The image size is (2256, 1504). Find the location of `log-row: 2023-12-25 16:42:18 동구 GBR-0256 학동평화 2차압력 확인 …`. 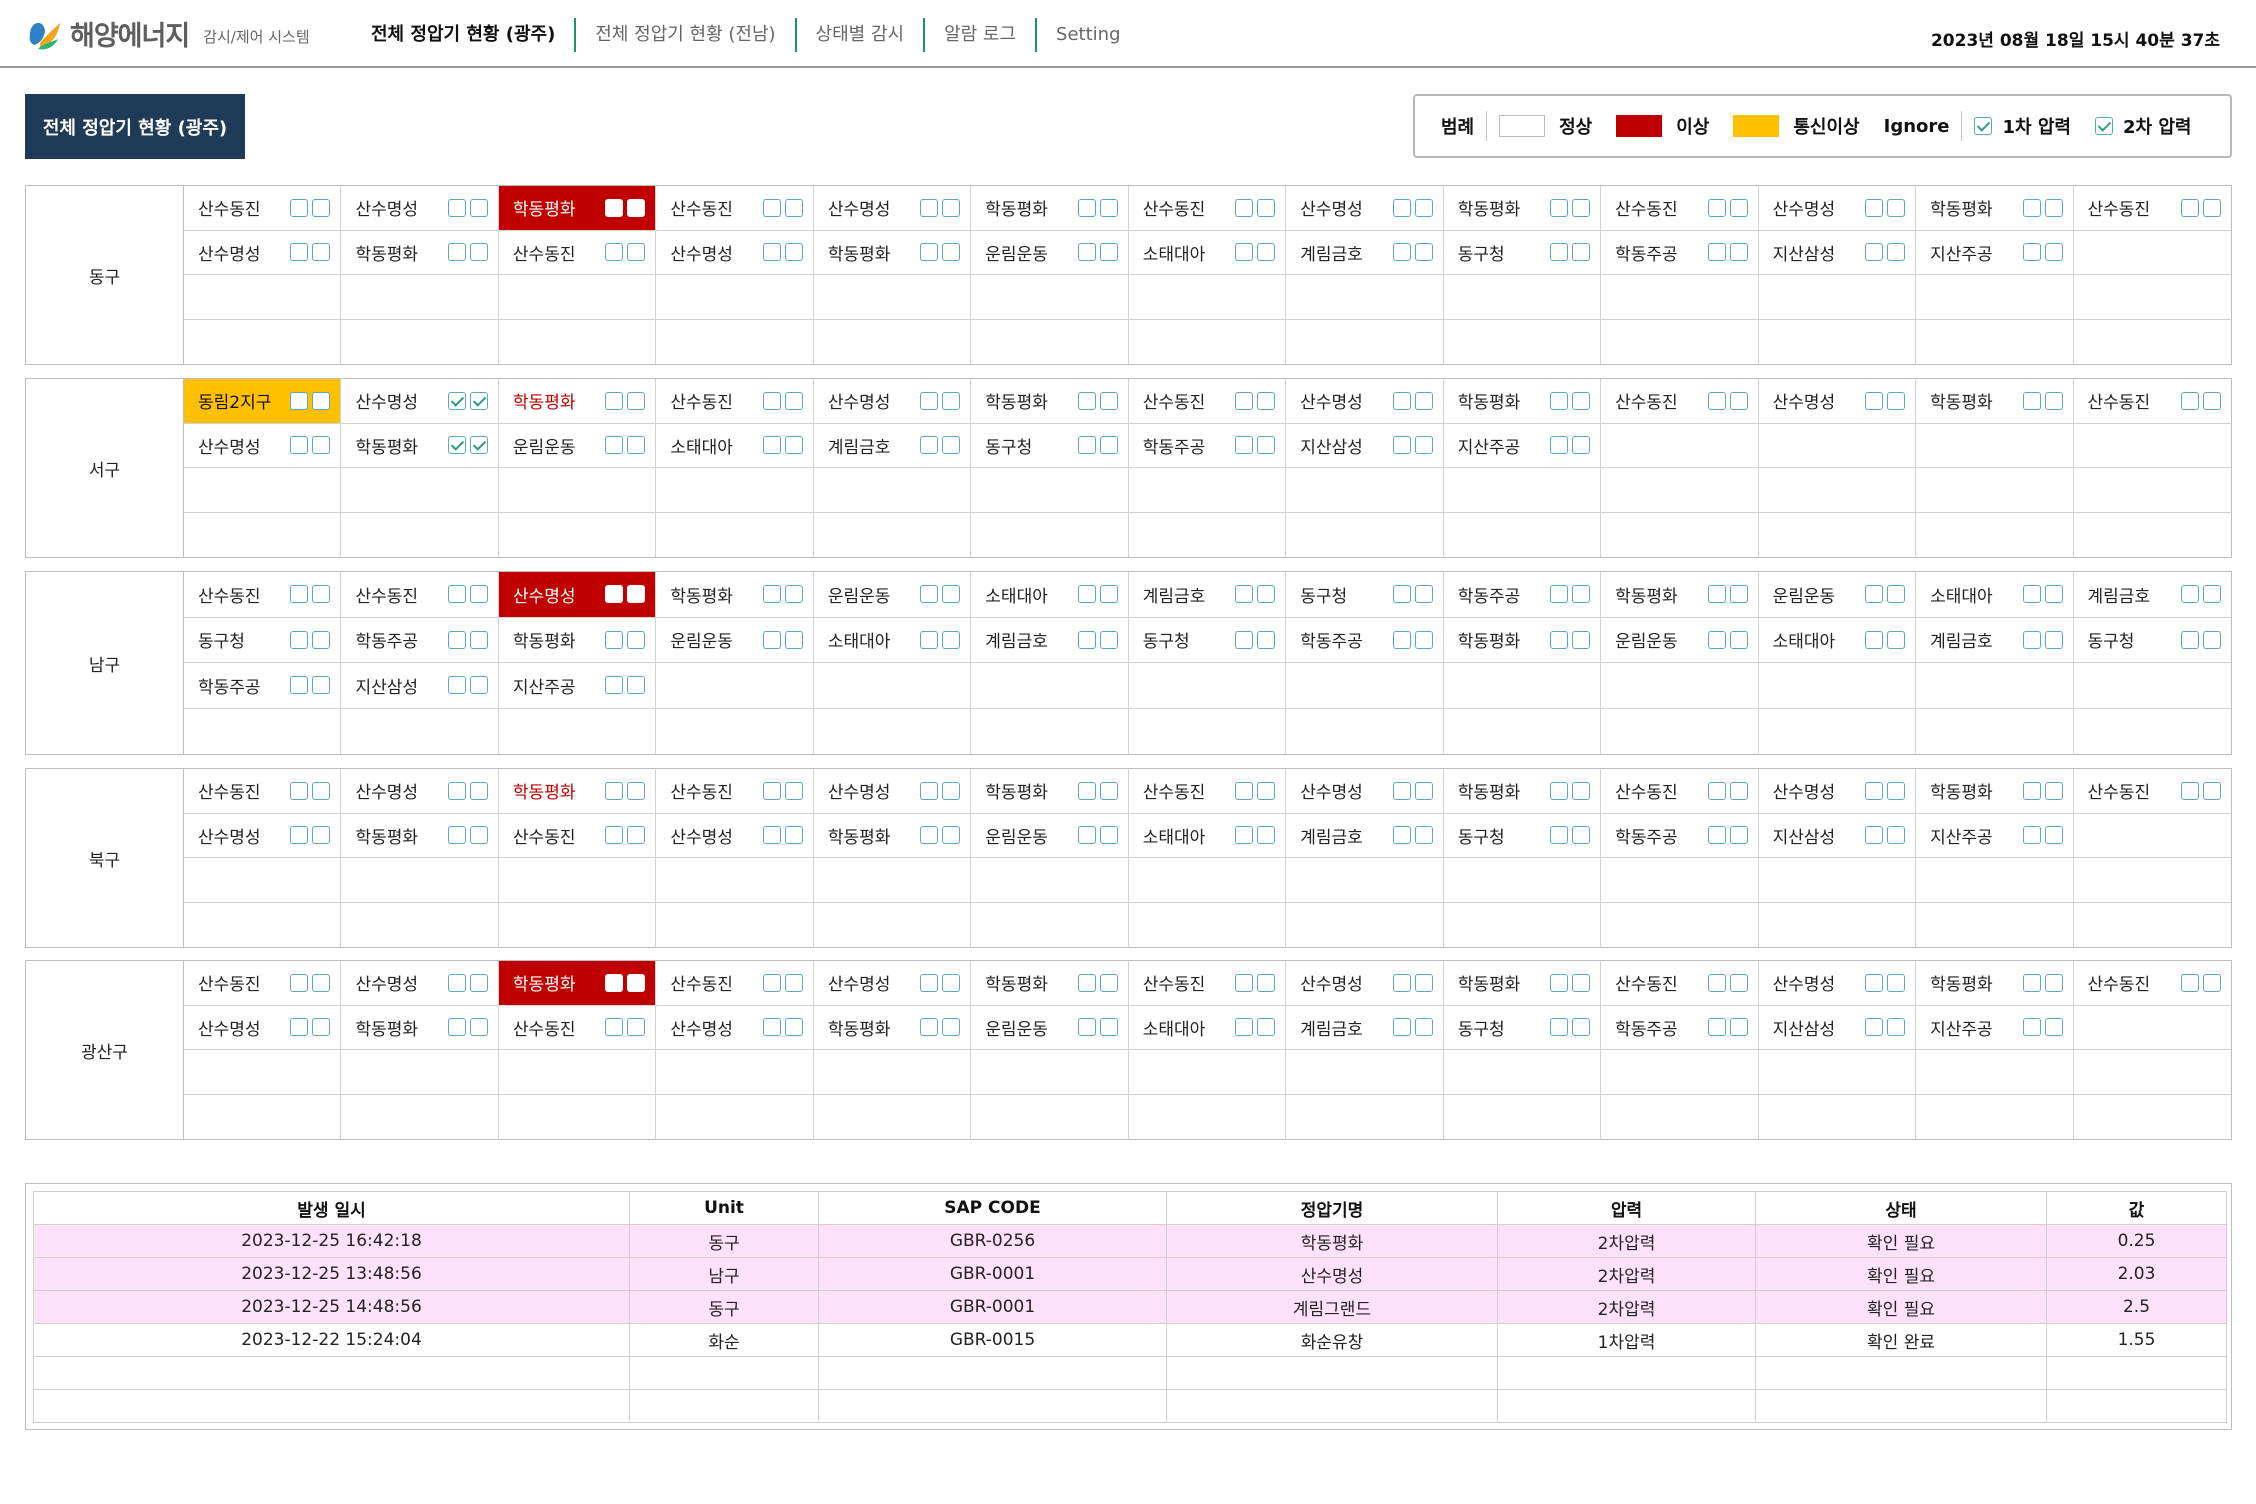

log-row: 2023-12-25 16:42:18 동구 GBR-0256 학동평화 2차압력 확인 … is located at coordinates (1130, 1241).